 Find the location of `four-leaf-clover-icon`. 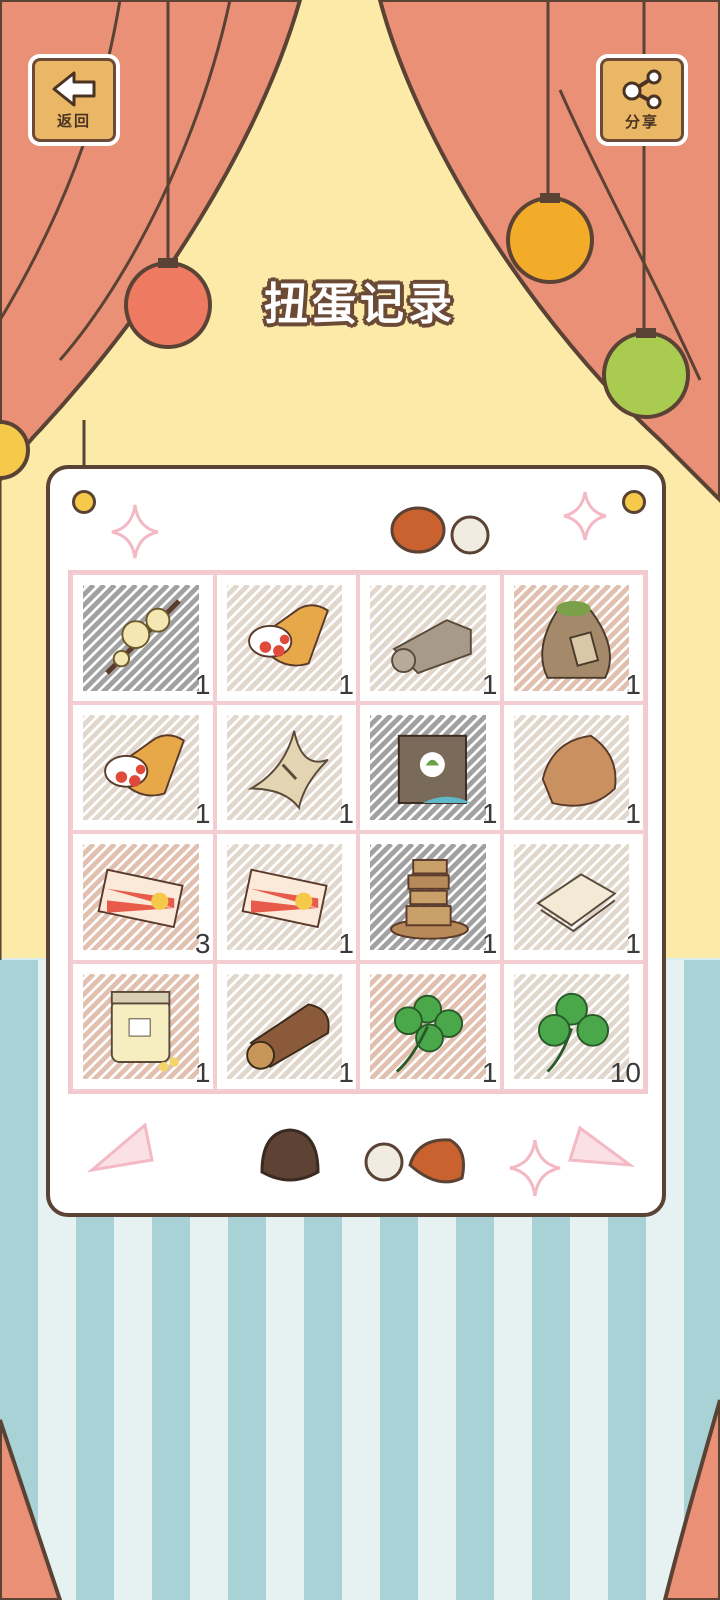

four-leaf-clover-icon is located at coordinates (429, 1033).